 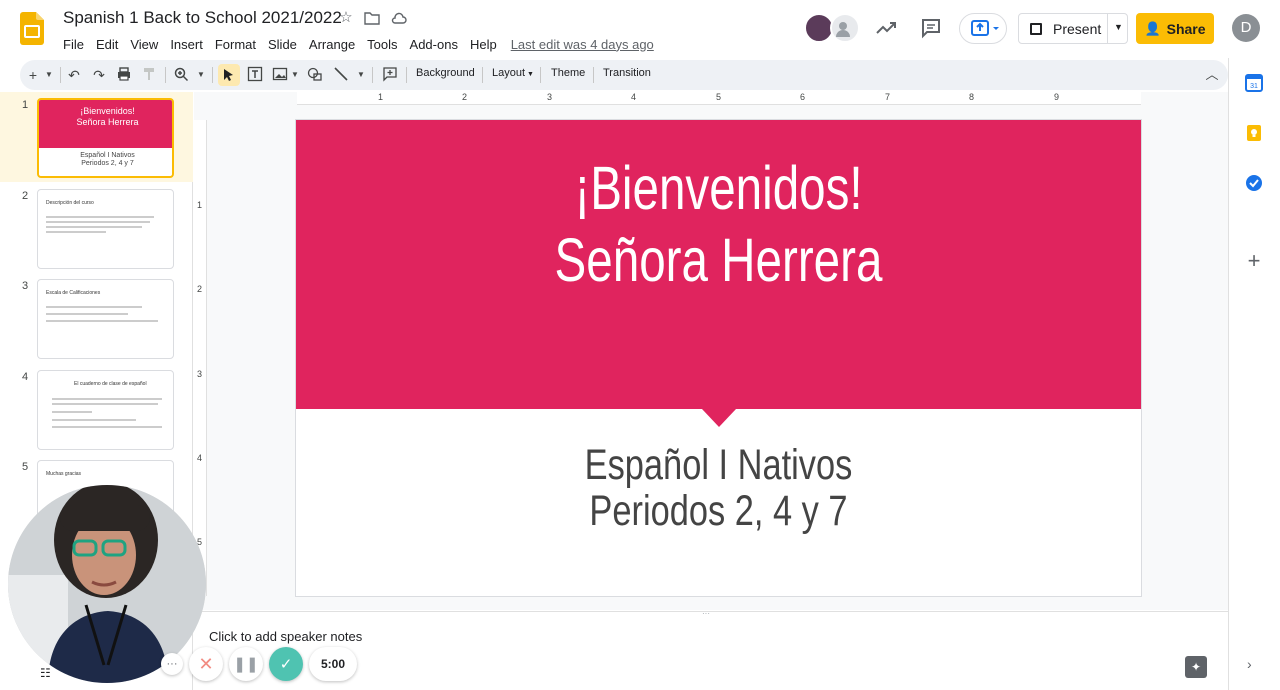 I want to click on line-dropdown-icon: ▼, so click(x=361, y=75).